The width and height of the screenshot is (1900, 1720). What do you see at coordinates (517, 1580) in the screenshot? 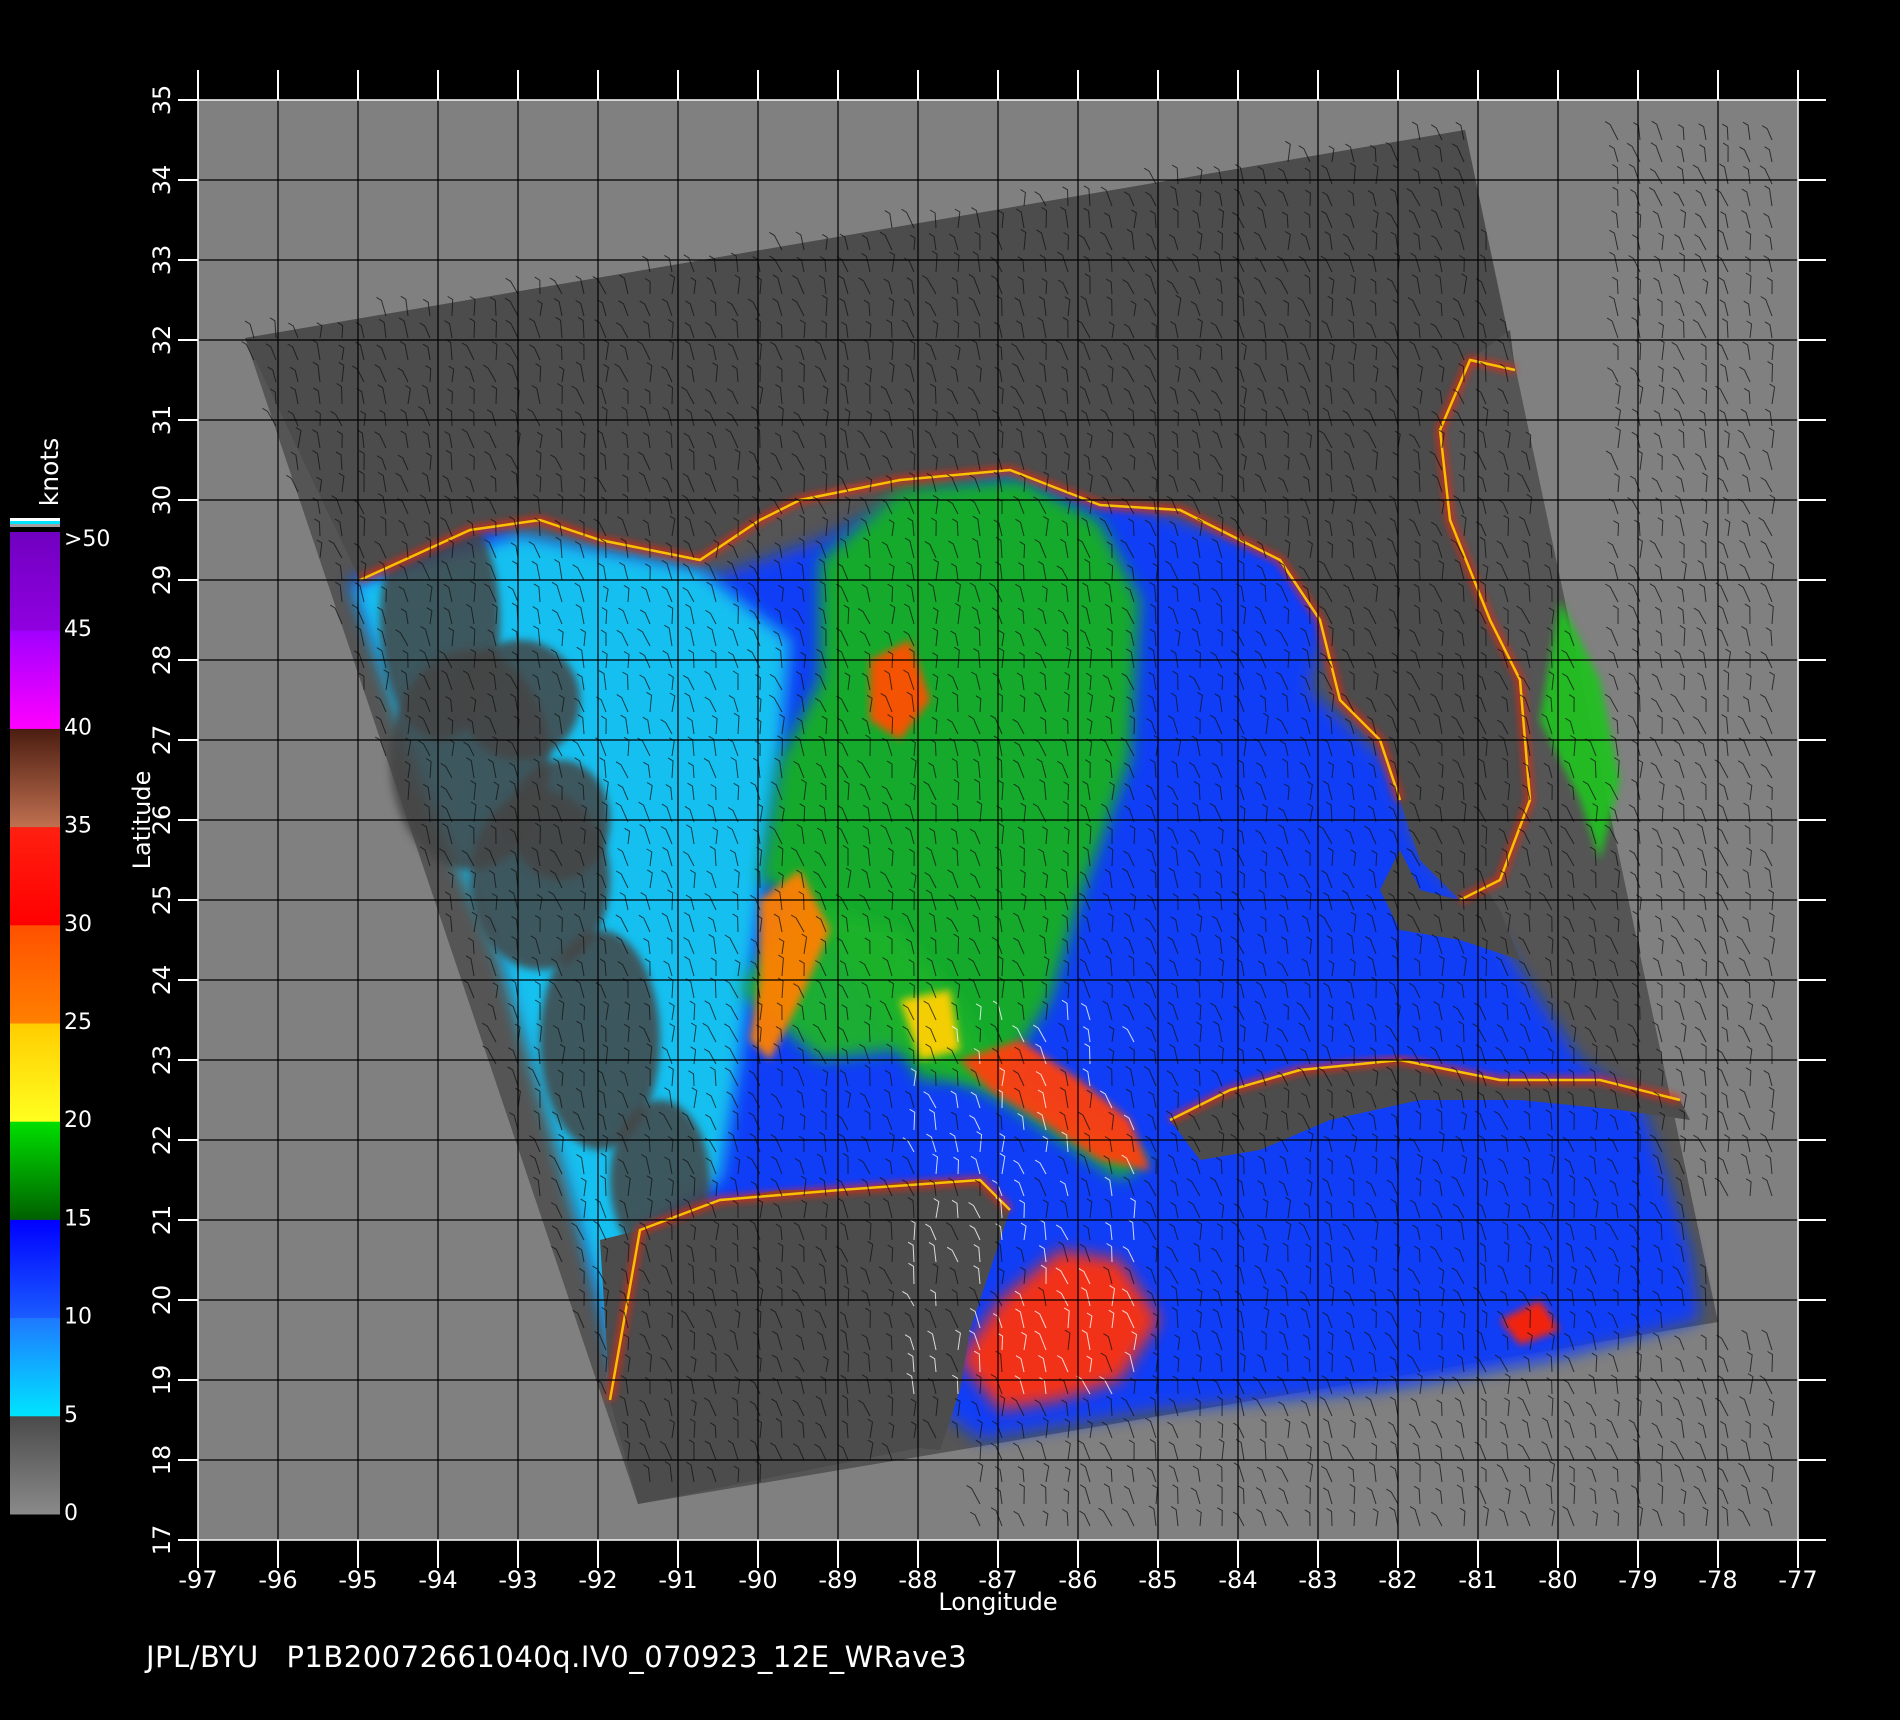
I see `x-tick-label: -93` at bounding box center [517, 1580].